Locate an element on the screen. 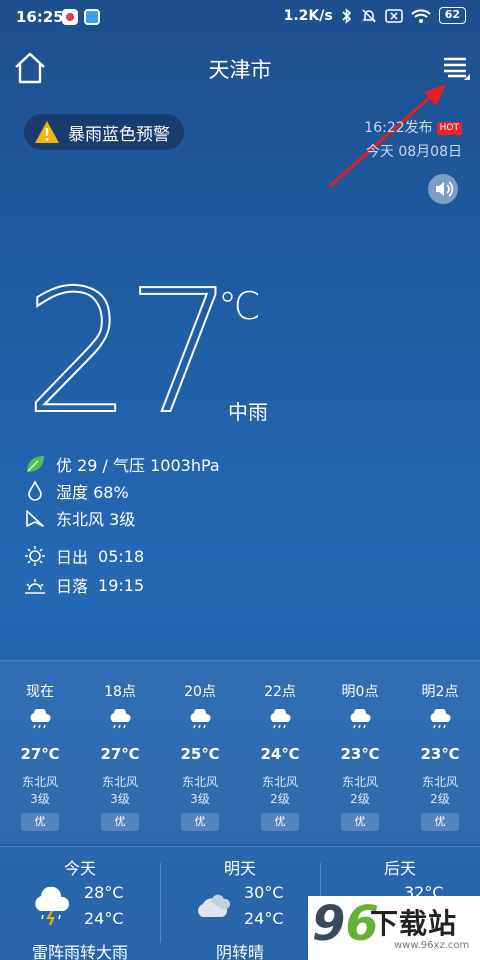  cloudy-icon is located at coordinates (214, 905).